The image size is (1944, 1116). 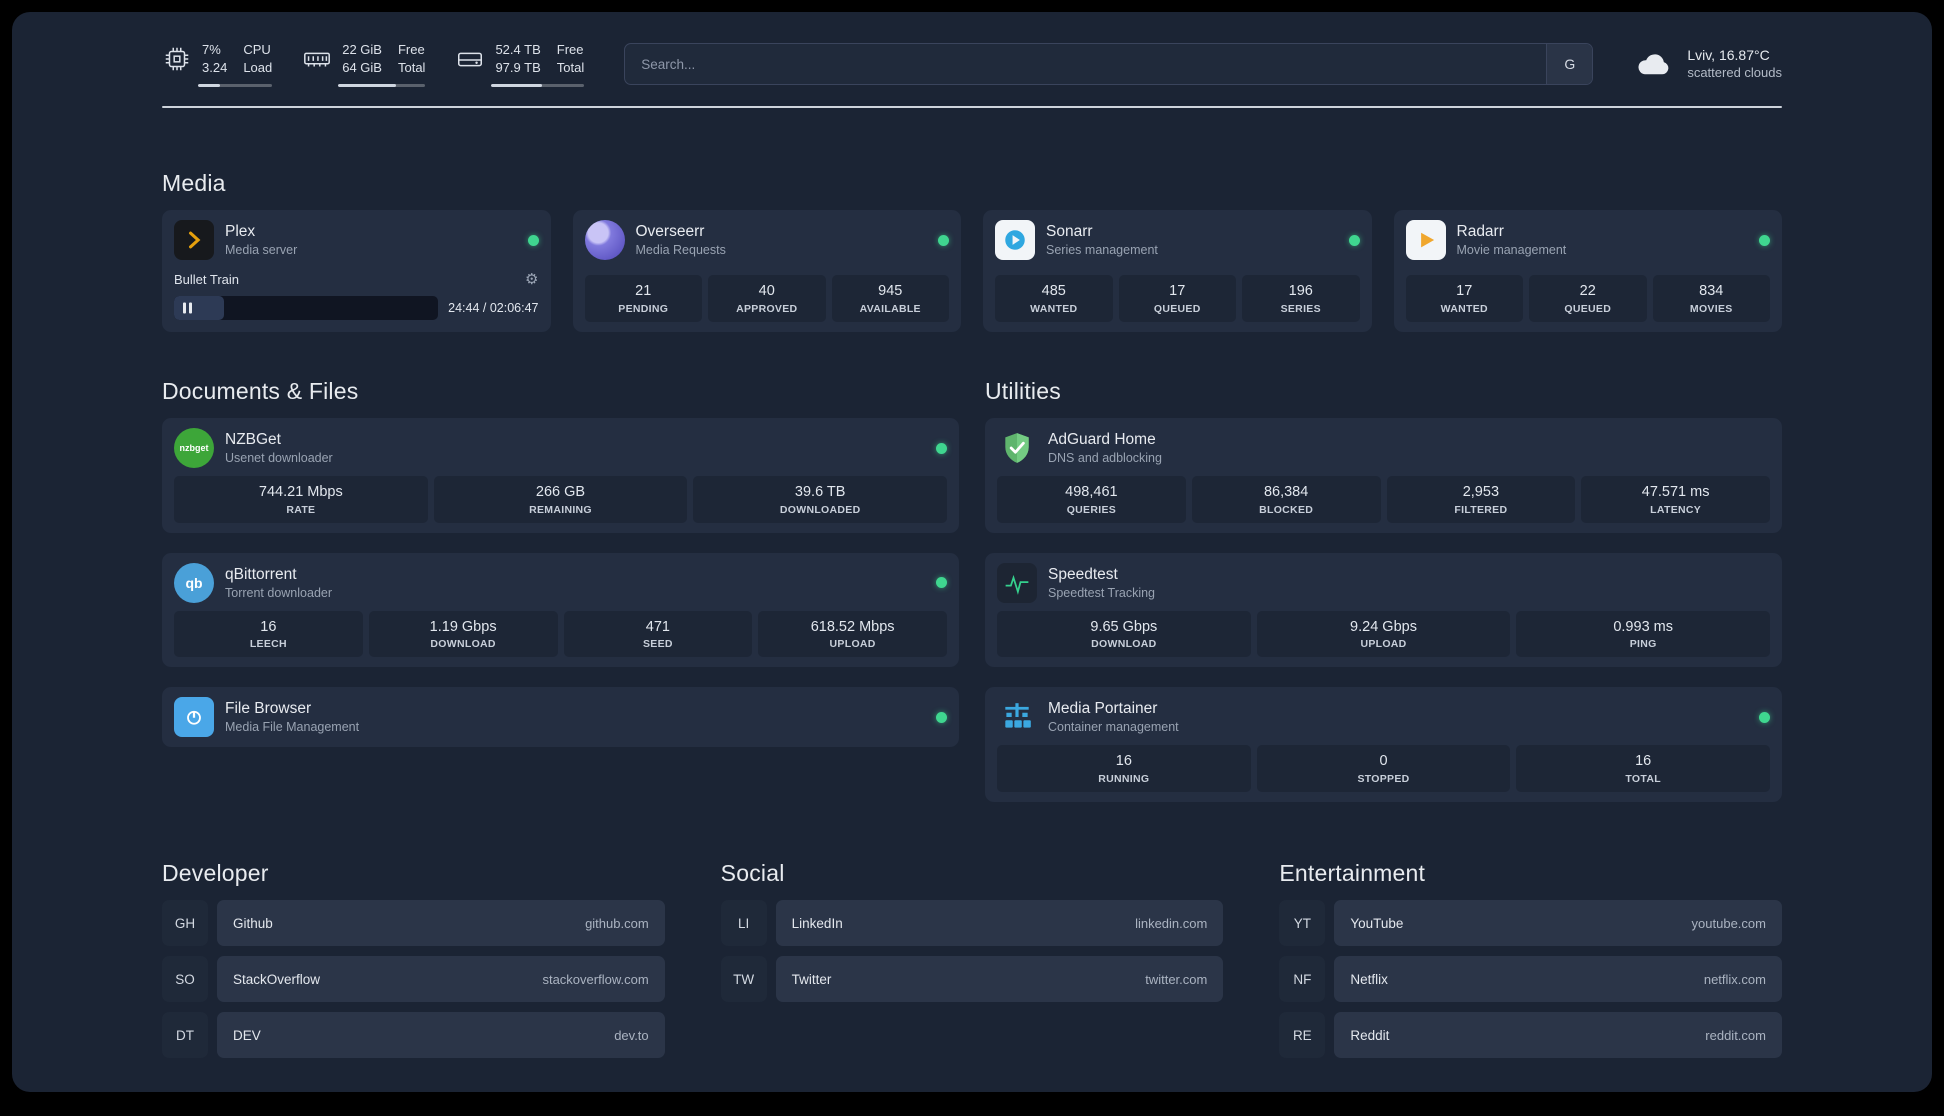 I want to click on filebrowser-card: File Browser Media File Management, so click(x=560, y=717).